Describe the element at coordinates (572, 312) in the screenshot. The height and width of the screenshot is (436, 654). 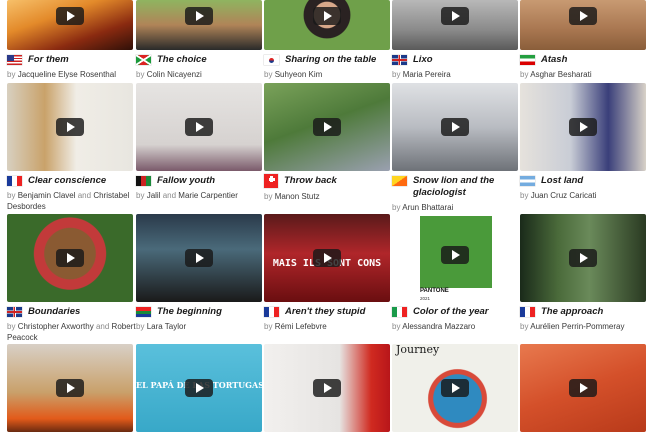
I see `film-title: The approach` at that location.